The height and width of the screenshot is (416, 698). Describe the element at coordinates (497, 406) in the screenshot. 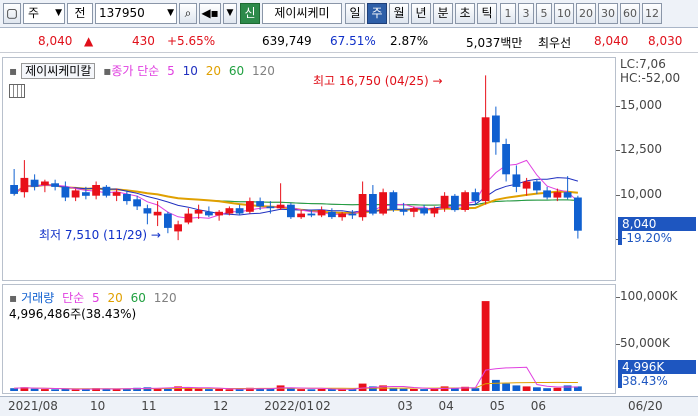

I see `date-label: 05` at that location.